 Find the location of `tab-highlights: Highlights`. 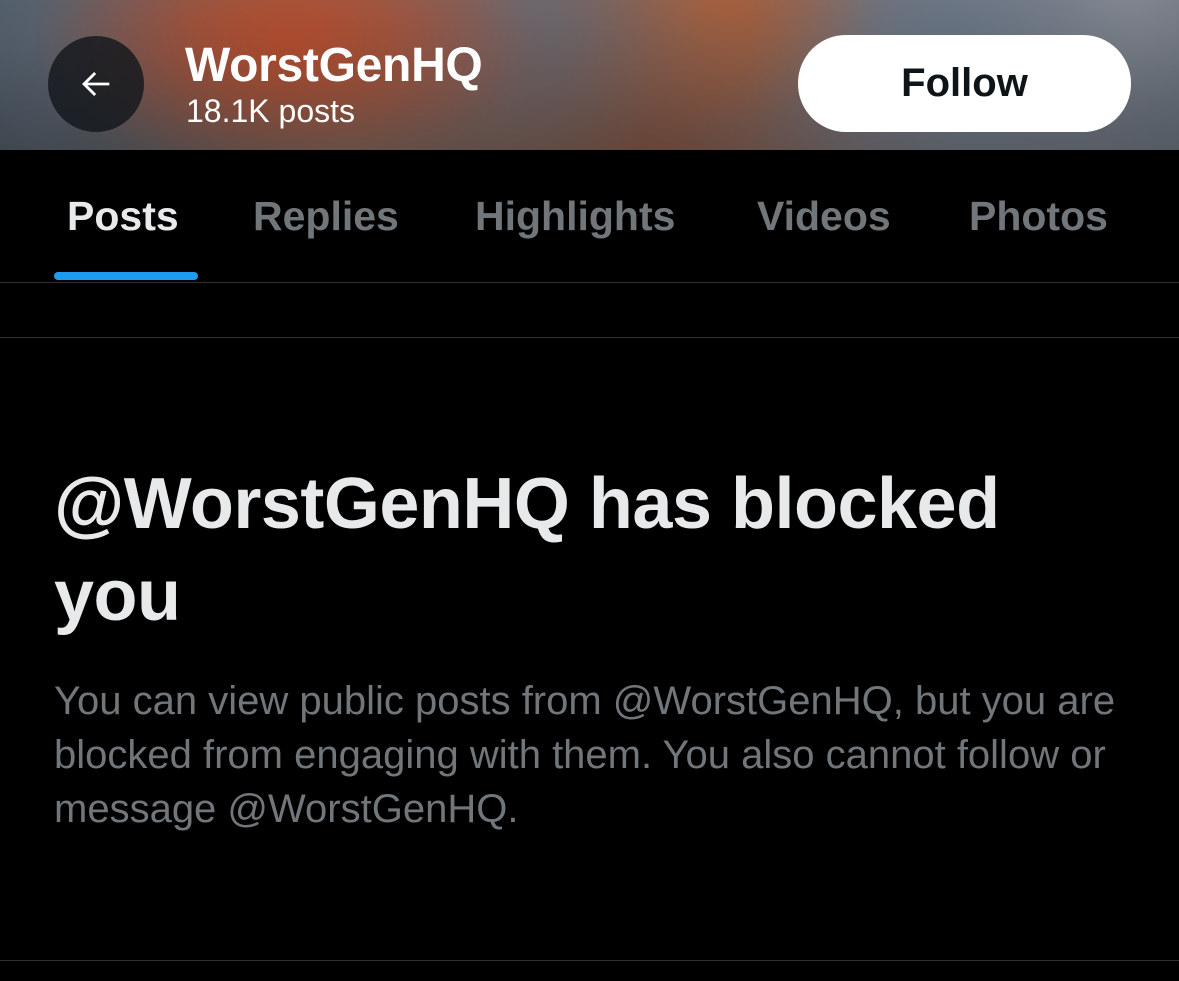

tab-highlights: Highlights is located at coordinates (575, 226).